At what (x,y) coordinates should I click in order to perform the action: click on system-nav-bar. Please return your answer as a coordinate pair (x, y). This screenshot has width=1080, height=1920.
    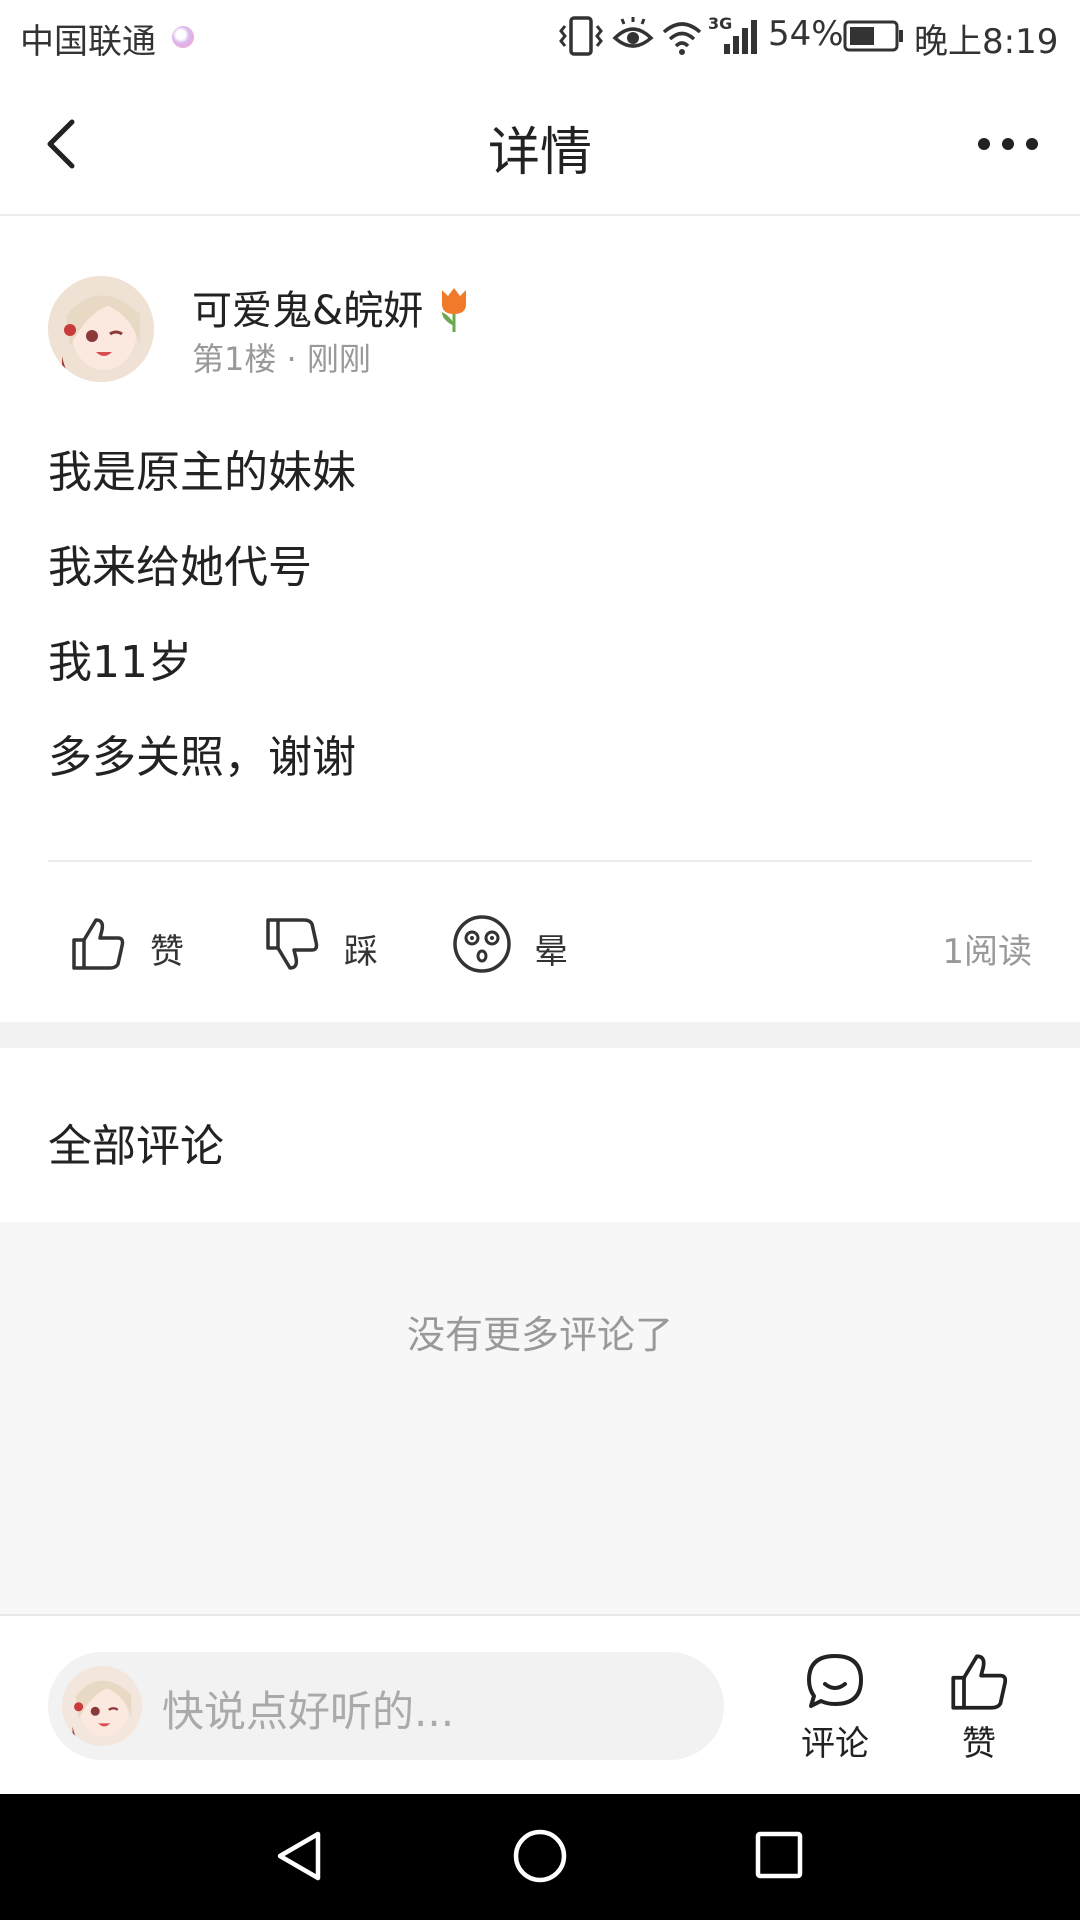
    Looking at the image, I should click on (540, 1857).